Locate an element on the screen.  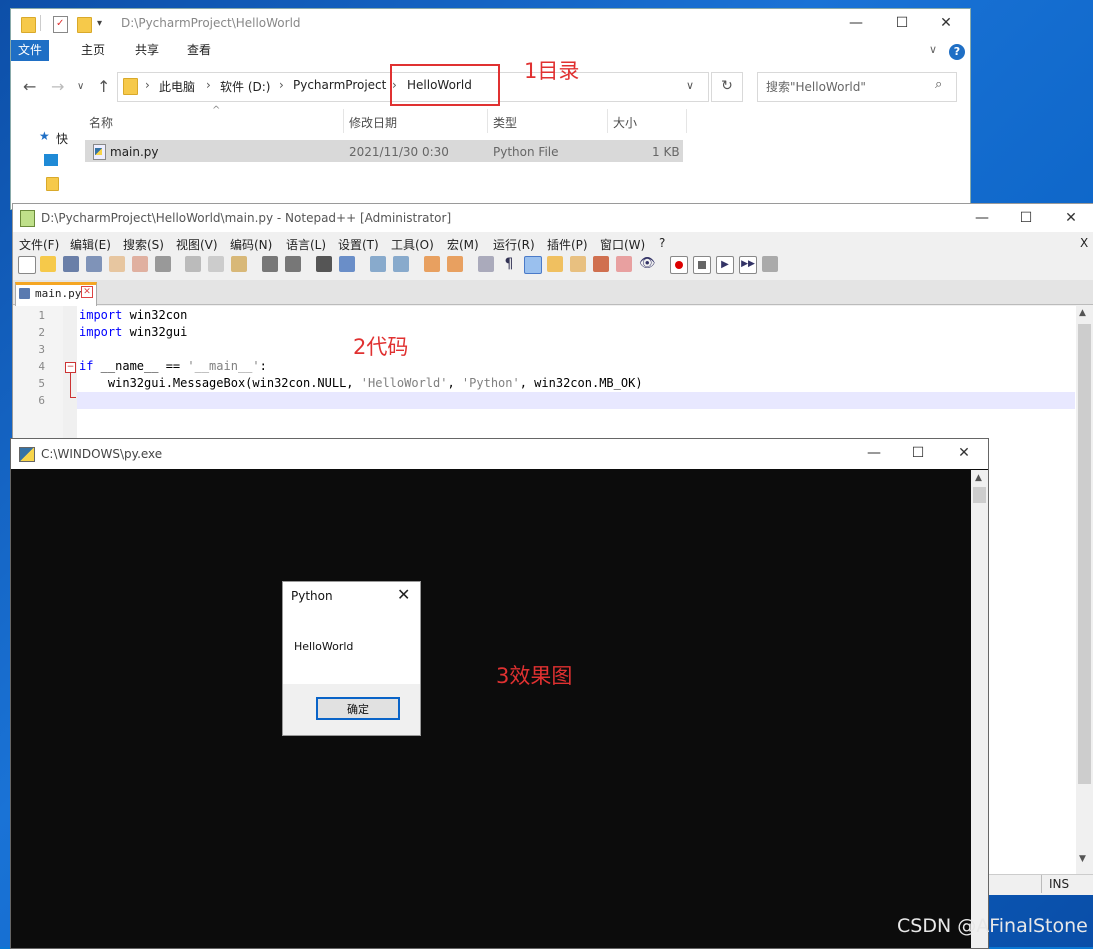
play-macro-icon: ▶ is located at coordinates (725, 265).